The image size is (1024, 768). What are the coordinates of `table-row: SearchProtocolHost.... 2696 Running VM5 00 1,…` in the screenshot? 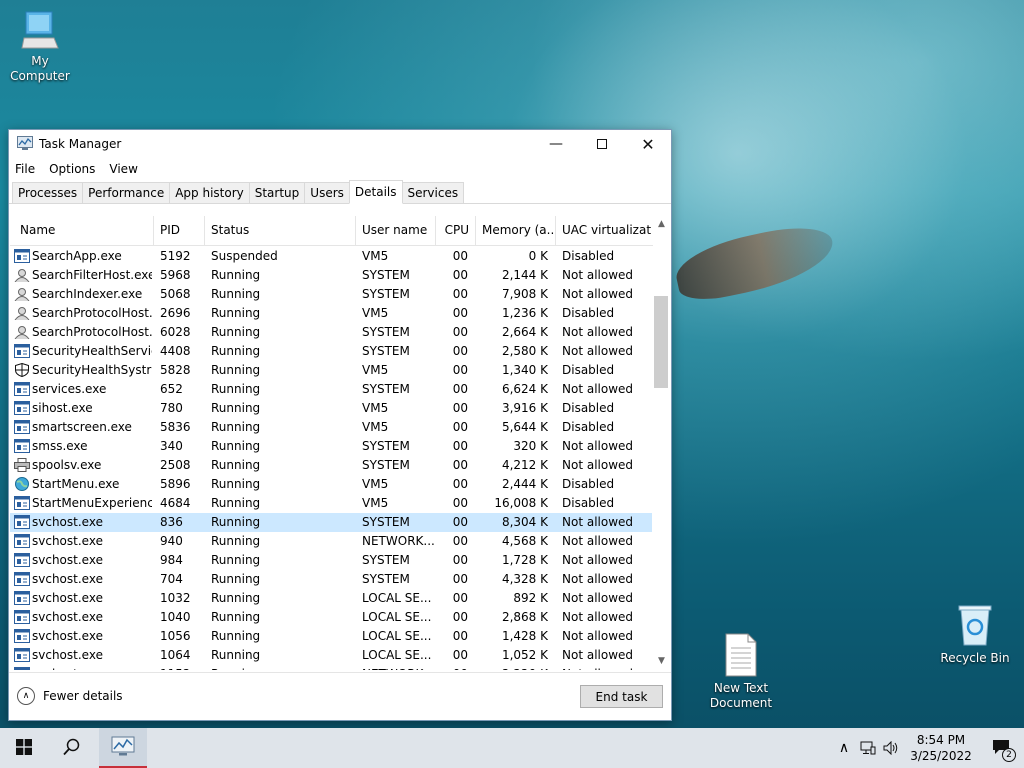 It's located at (331, 313).